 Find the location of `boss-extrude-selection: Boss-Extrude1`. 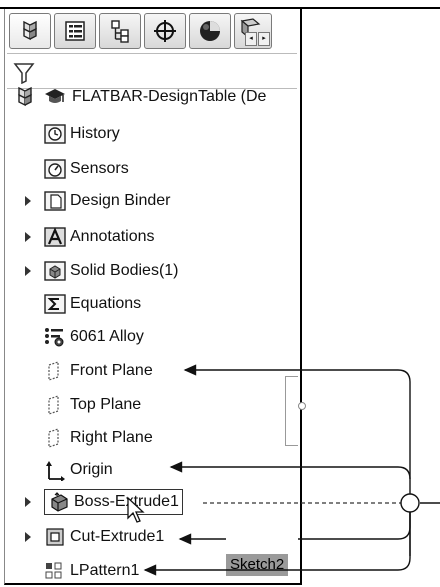

boss-extrude-selection: Boss-Extrude1 is located at coordinates (113, 502).